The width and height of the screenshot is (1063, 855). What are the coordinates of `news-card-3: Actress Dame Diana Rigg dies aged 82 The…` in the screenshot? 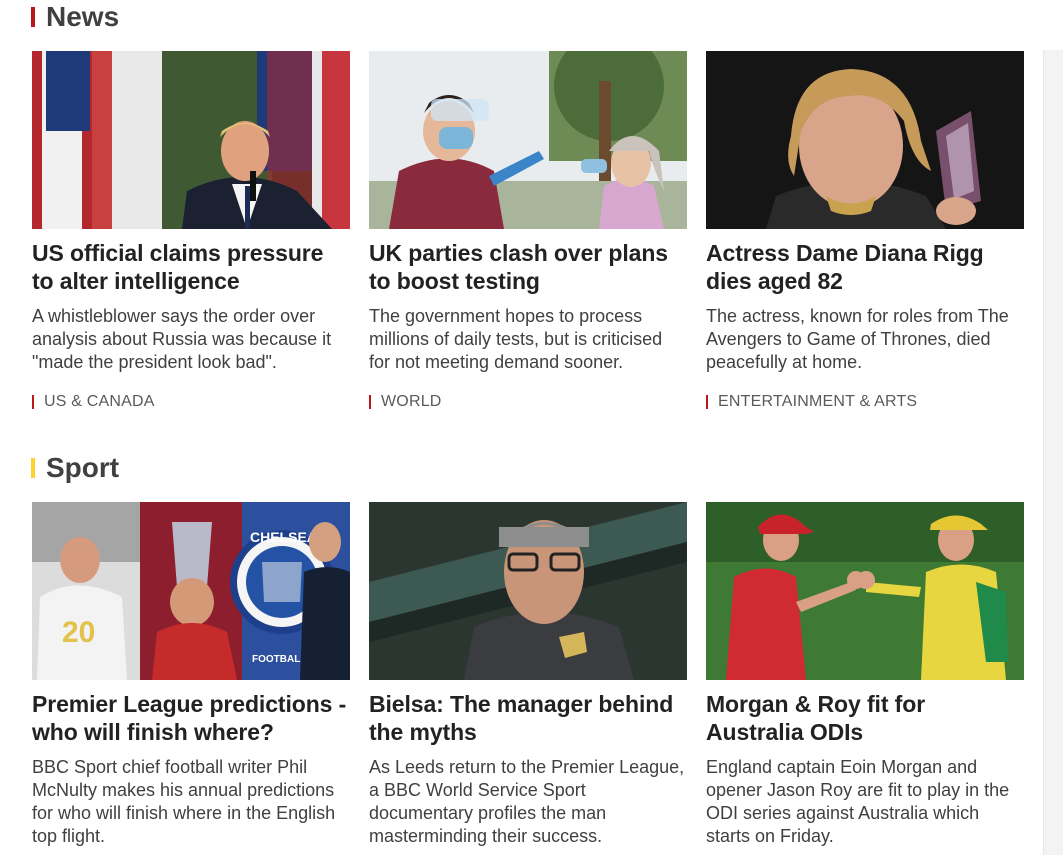 It's located at (865, 231).